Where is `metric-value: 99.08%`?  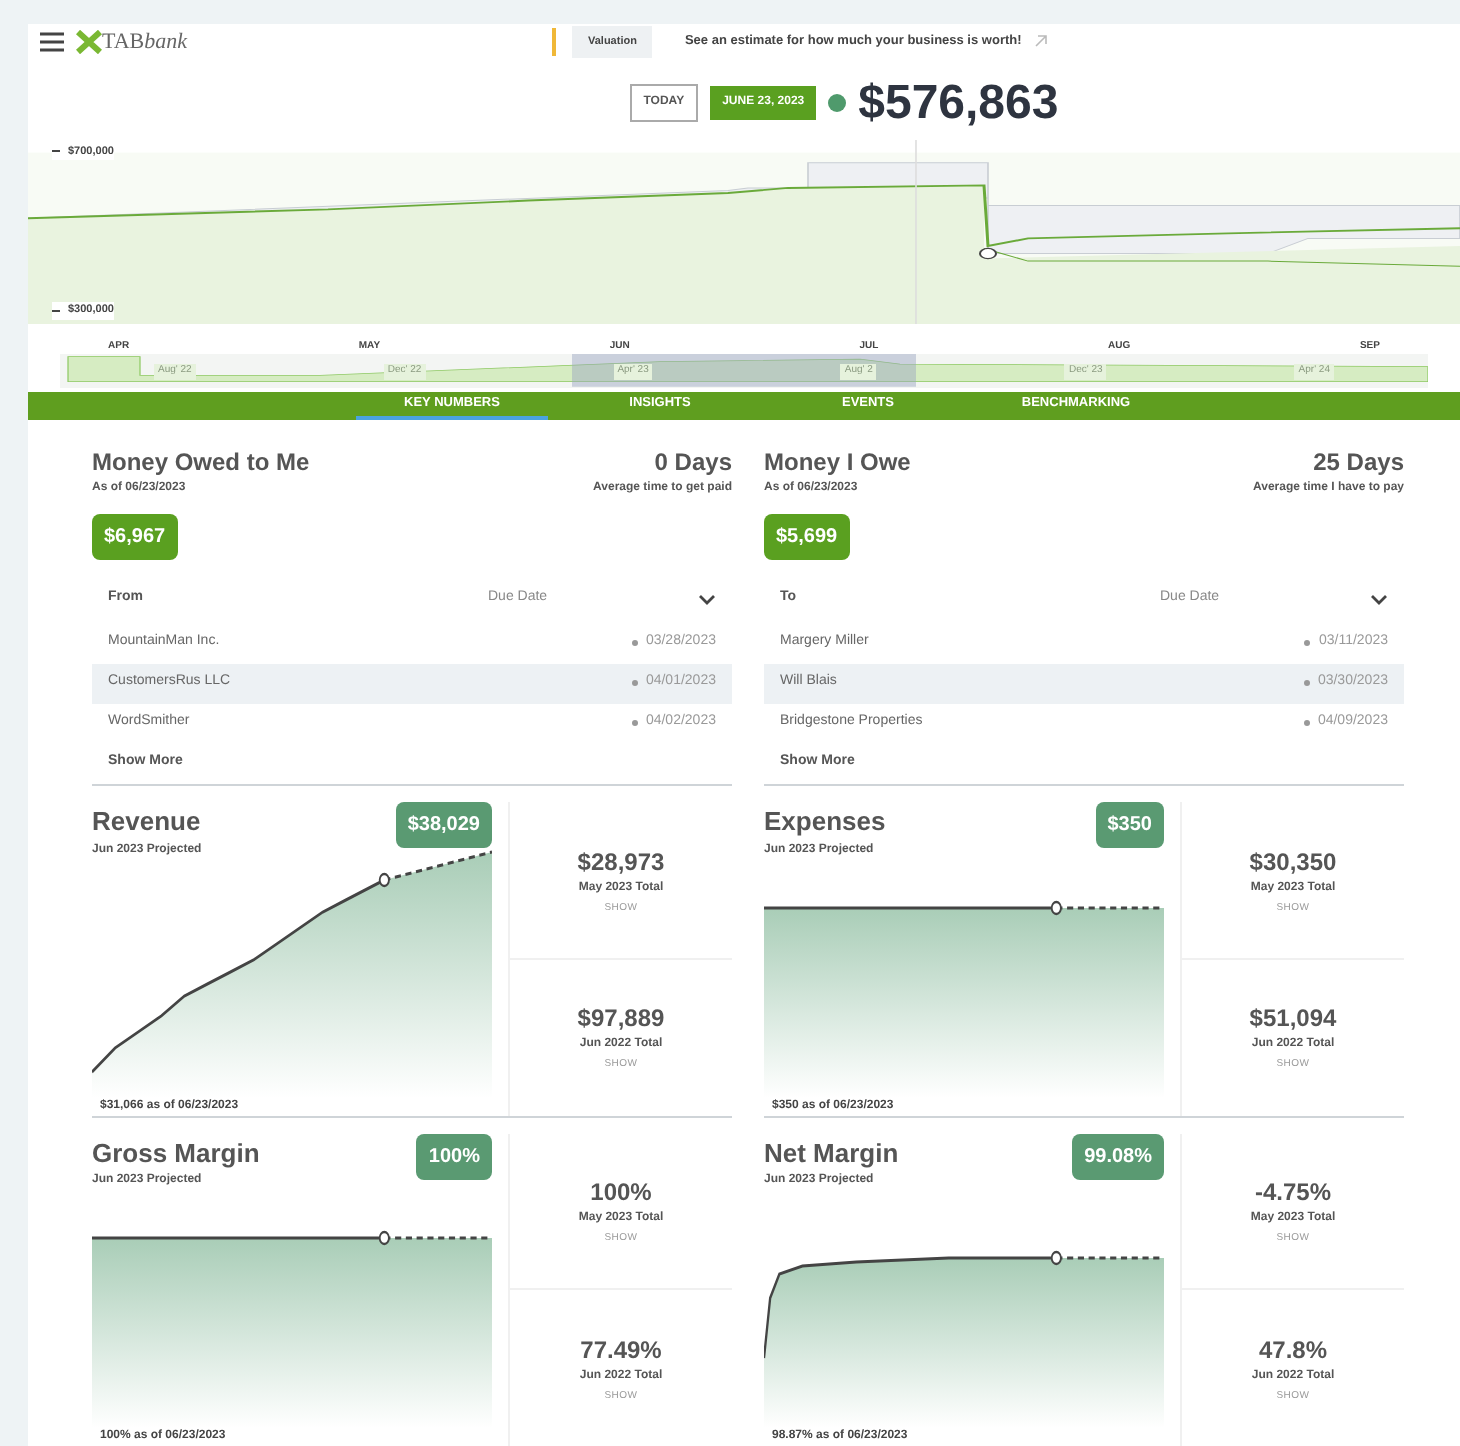 metric-value: 99.08% is located at coordinates (1118, 1156).